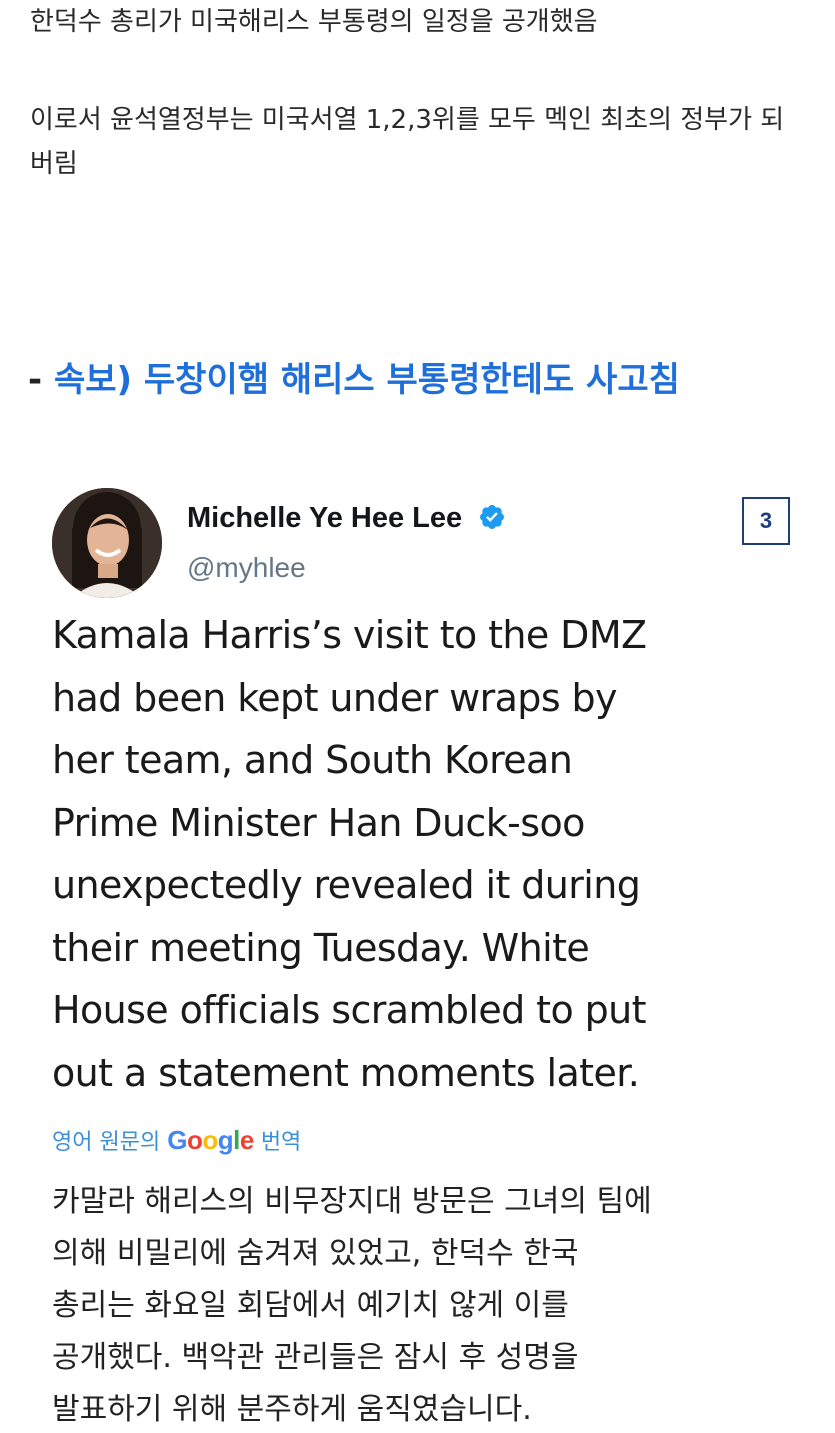 Image resolution: width=835 pixels, height=1433 pixels. I want to click on translation-line: 발표하기 위해 분주하게 움직였습니다., so click(292, 1409).